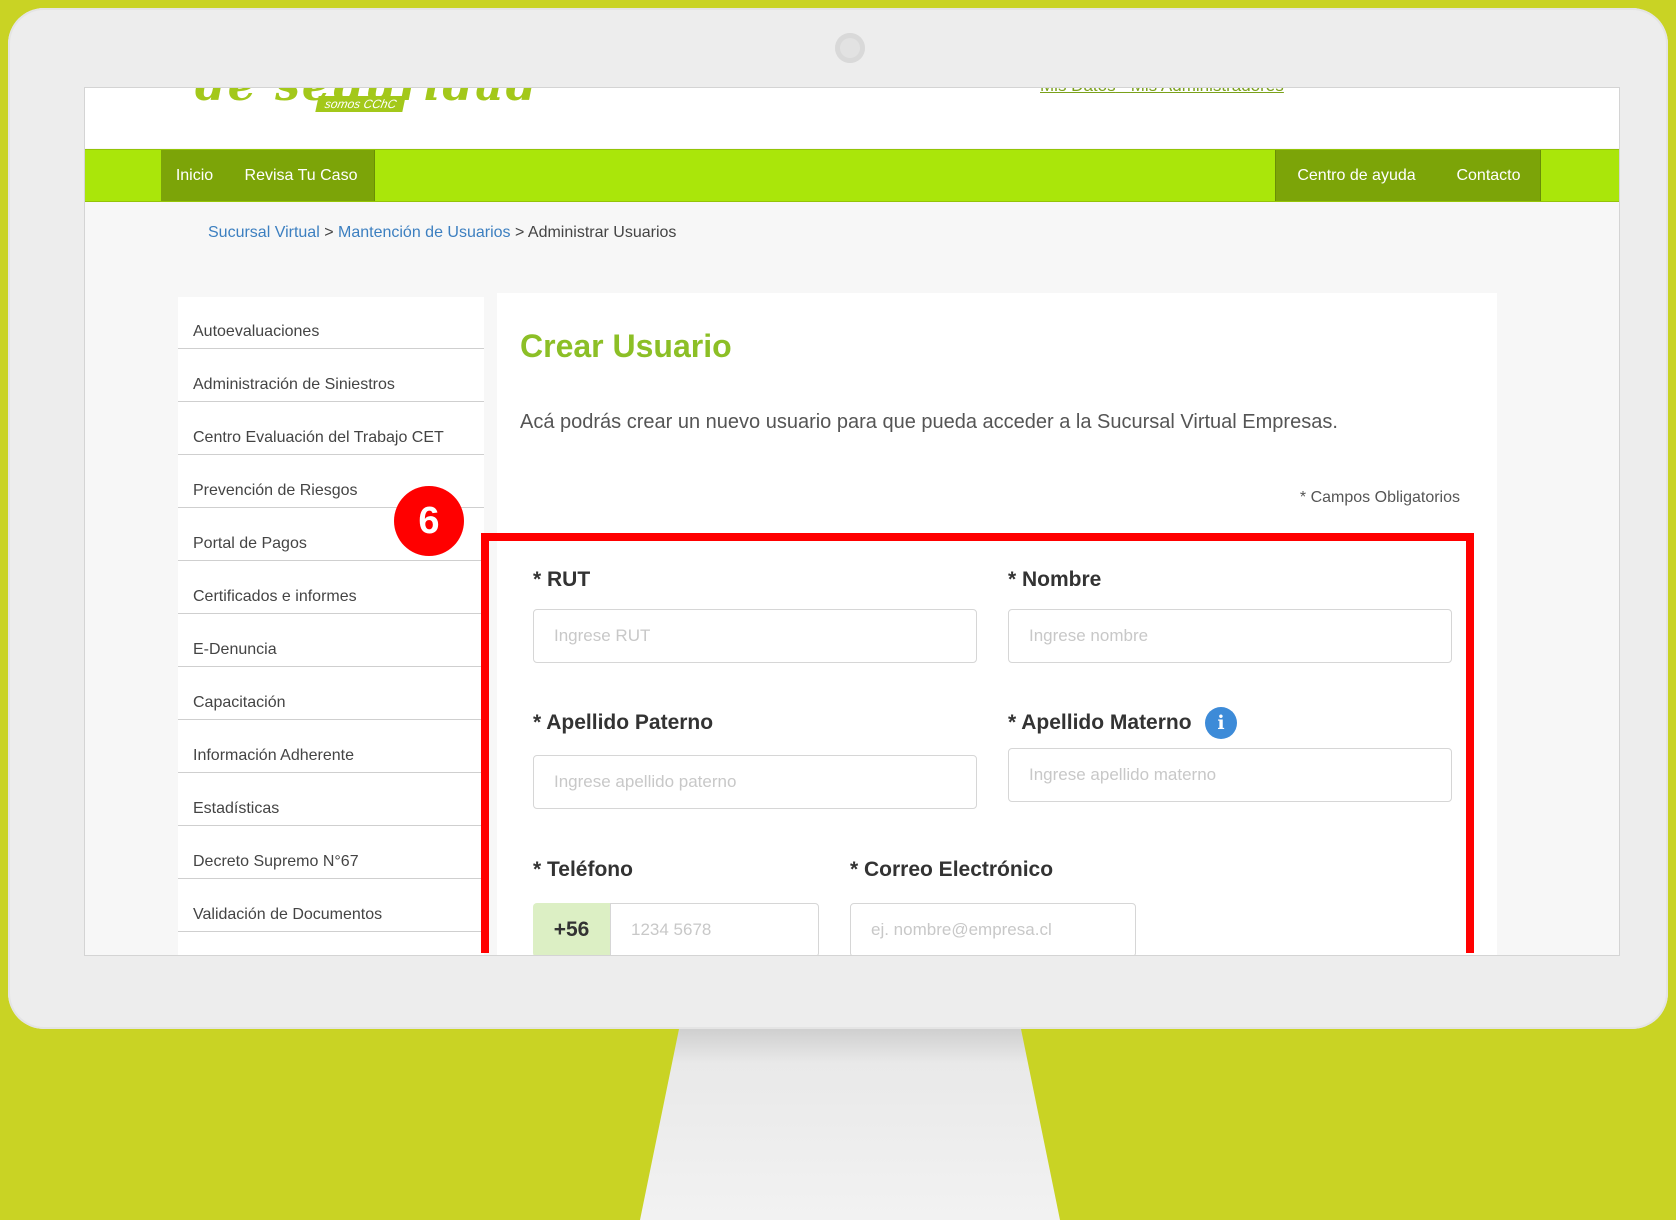 This screenshot has width=1676, height=1220. I want to click on mis-administradores-link: Mis Administradores, so click(1207, 91).